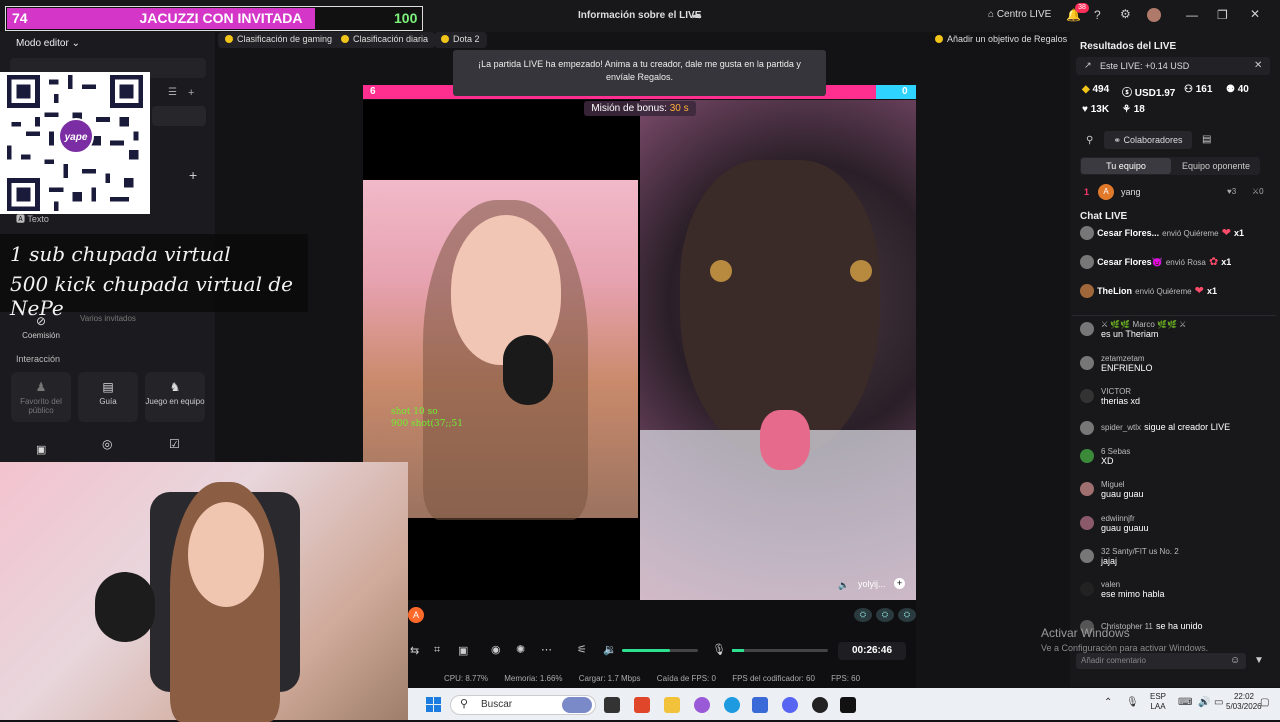 This screenshot has width=1280, height=722. Describe the element at coordinates (1130, 262) in the screenshot. I see `gift-user: Cesar Flores😈` at that location.